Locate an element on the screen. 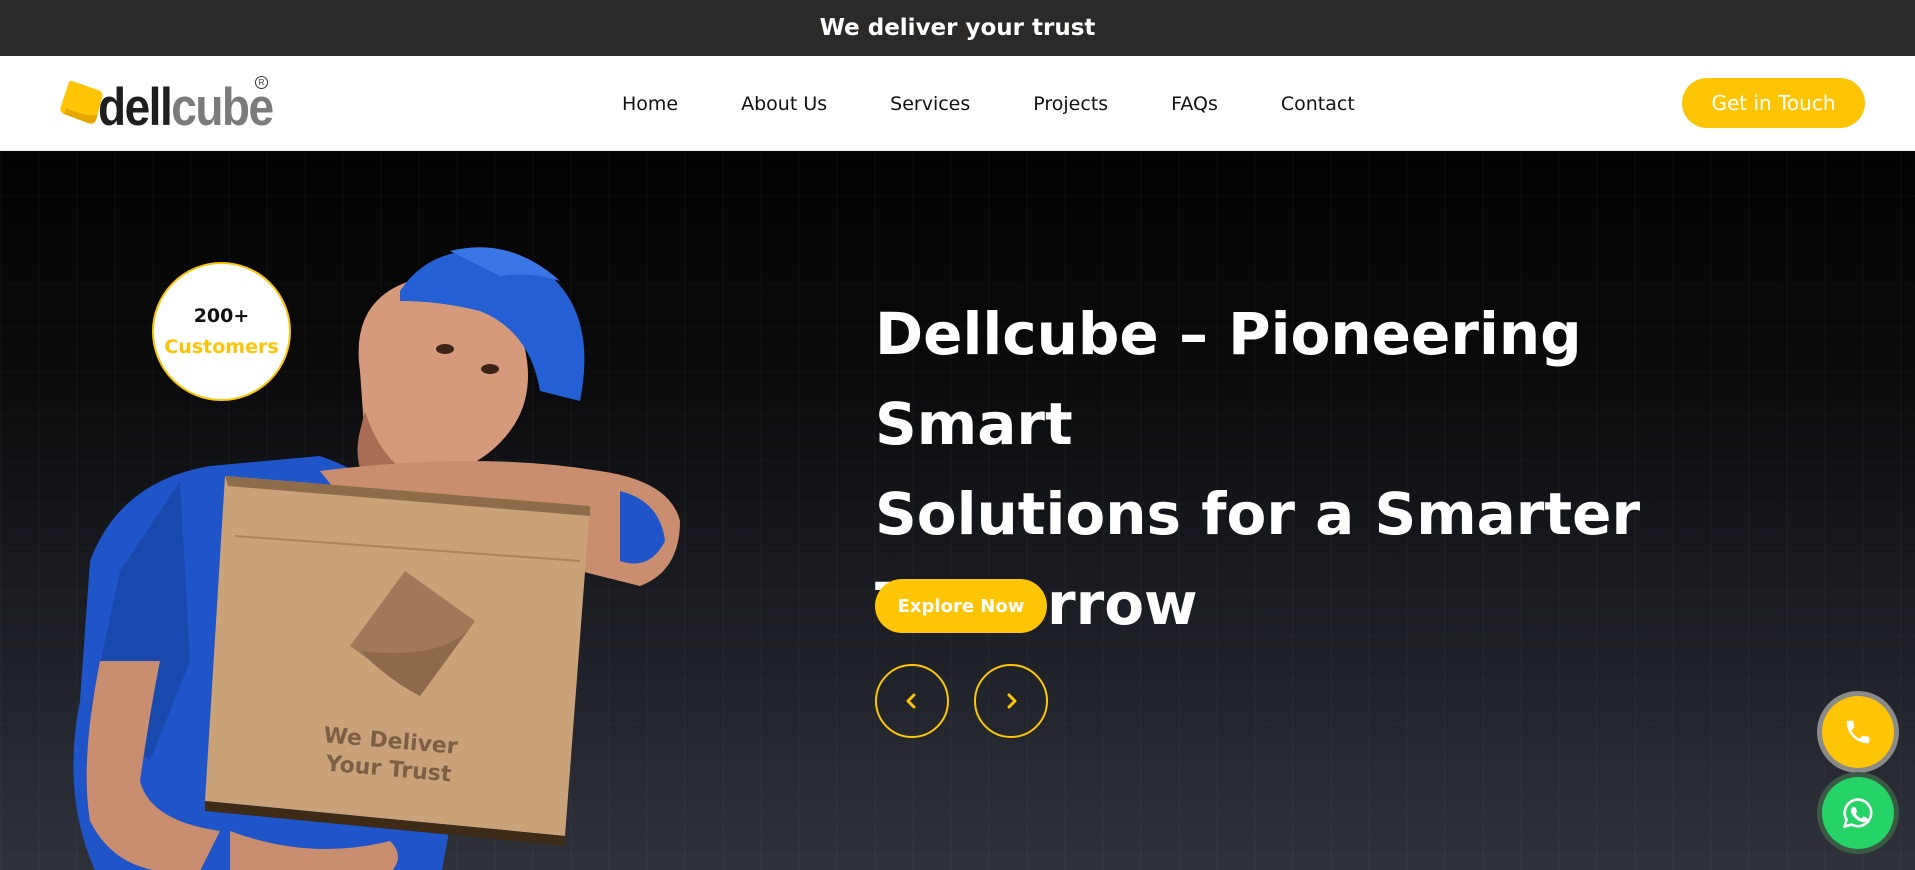 The height and width of the screenshot is (870, 1915). nav-contact: Contact is located at coordinates (1318, 104).